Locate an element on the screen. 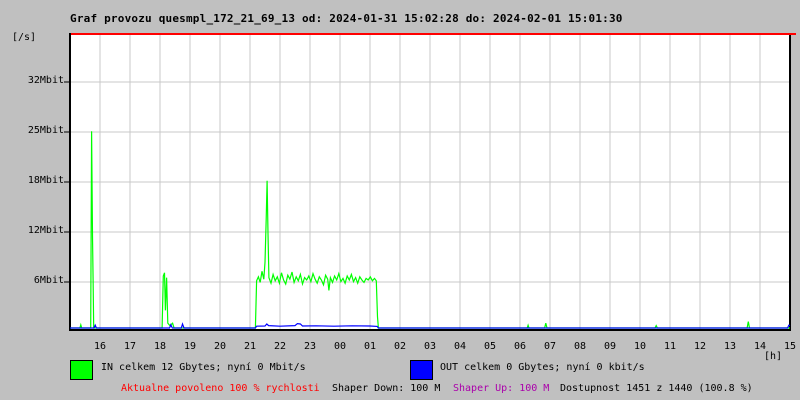 The width and height of the screenshot is (800, 400). x-tick-label: 01 is located at coordinates (370, 346).